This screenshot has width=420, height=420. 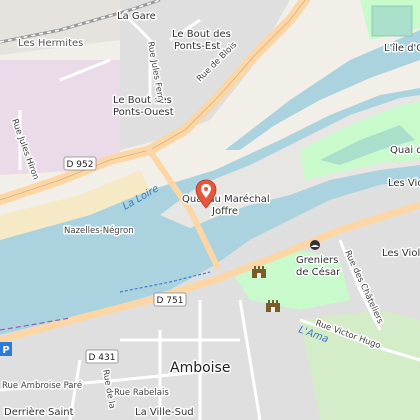 What do you see at coordinates (200, 368) in the screenshot?
I see `label-amboise: Amboise` at bounding box center [200, 368].